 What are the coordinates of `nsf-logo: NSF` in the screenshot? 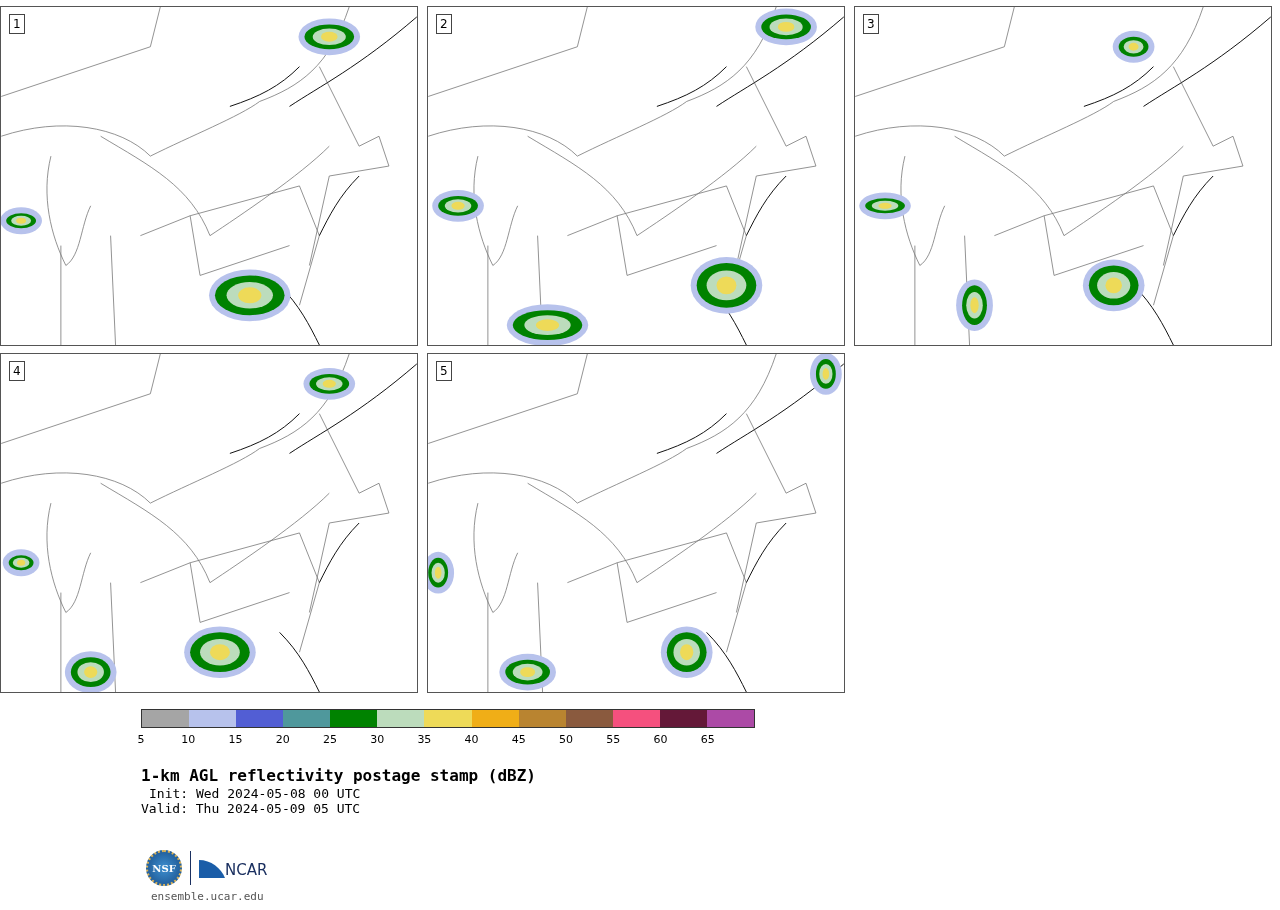 It's located at (164, 868).